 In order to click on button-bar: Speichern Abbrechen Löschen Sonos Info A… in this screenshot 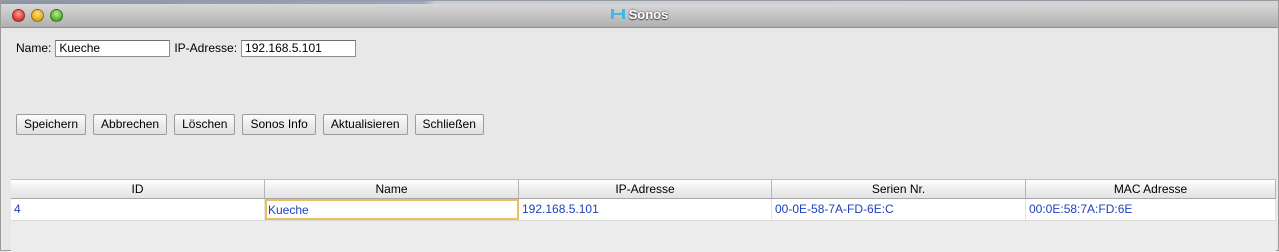, I will do `click(253, 124)`.